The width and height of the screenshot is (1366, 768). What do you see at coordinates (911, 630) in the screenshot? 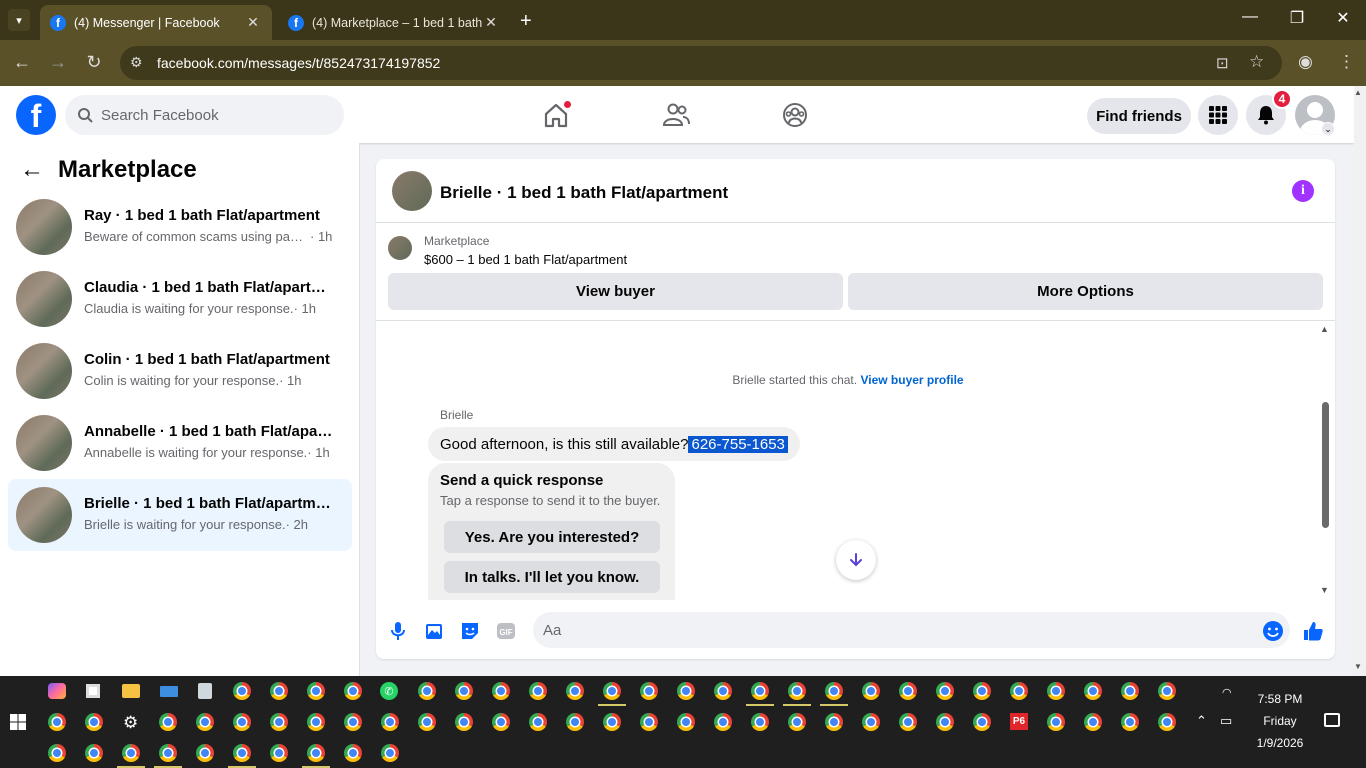
I see `message-input: Aa` at bounding box center [911, 630].